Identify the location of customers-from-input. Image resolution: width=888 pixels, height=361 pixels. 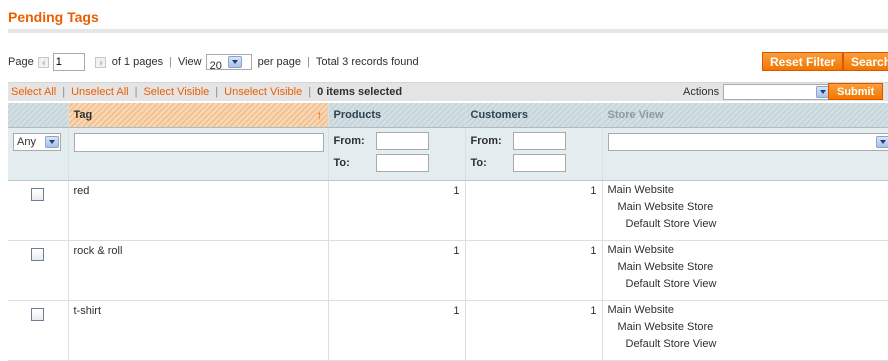
(539, 141).